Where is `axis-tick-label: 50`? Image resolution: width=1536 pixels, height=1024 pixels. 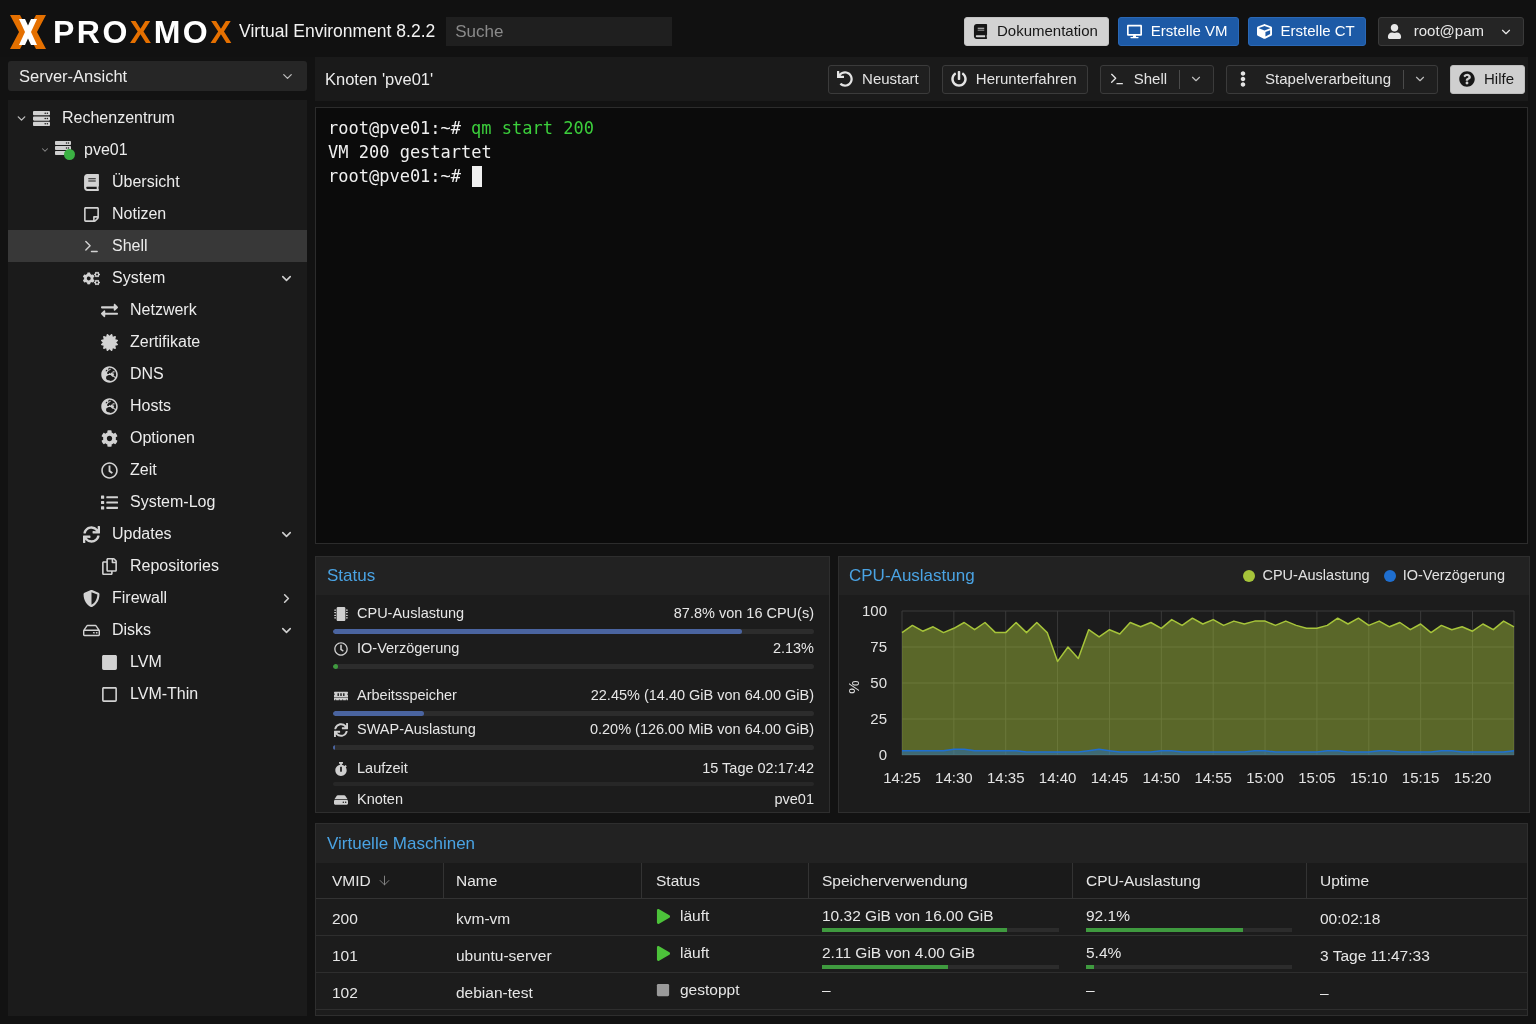
axis-tick-label: 50 is located at coordinates (878, 682).